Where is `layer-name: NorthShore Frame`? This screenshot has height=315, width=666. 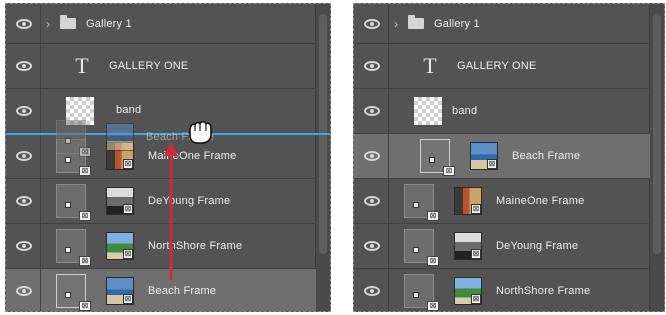 layer-name: NorthShore Frame is located at coordinates (543, 291).